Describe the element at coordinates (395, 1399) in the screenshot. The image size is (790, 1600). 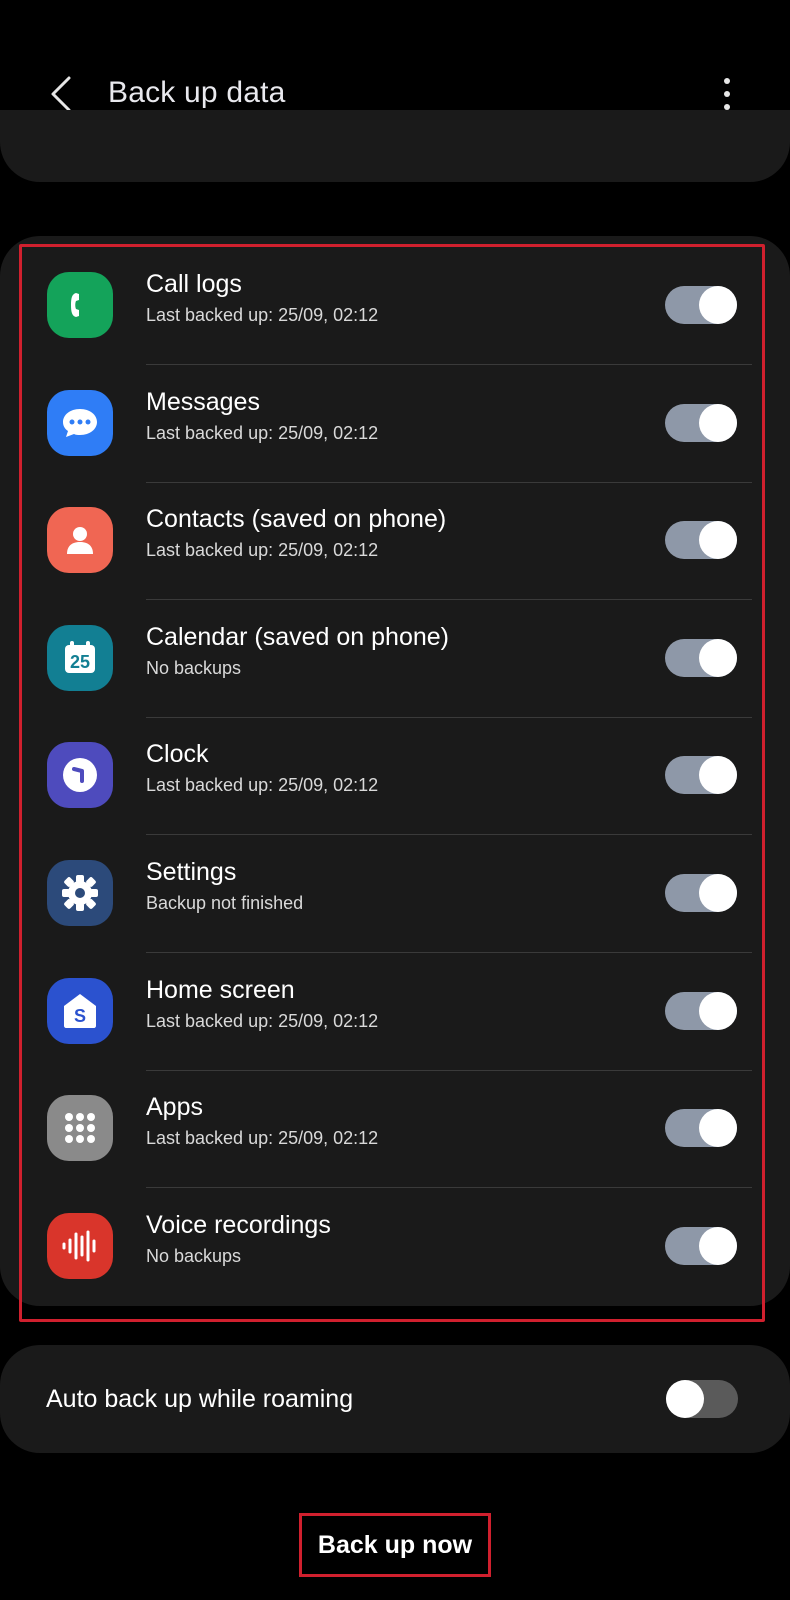
I see `roaming-card: Auto back up while roaming` at that location.